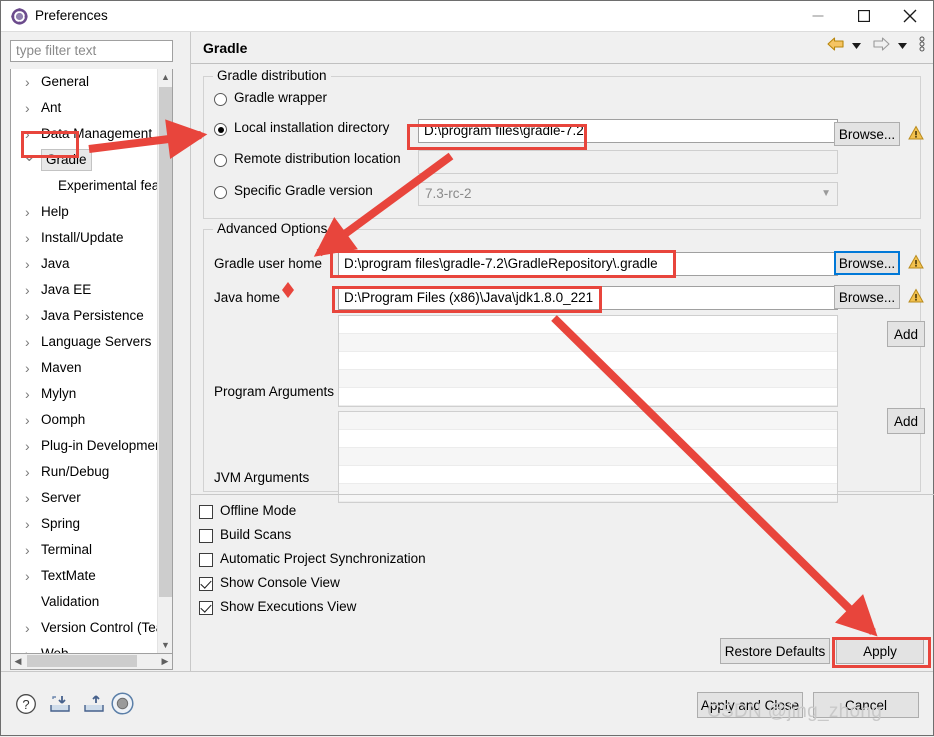 Image resolution: width=934 pixels, height=737 pixels. Describe the element at coordinates (85, 576) in the screenshot. I see `sidebar-item-textmate: › TextMate` at that location.